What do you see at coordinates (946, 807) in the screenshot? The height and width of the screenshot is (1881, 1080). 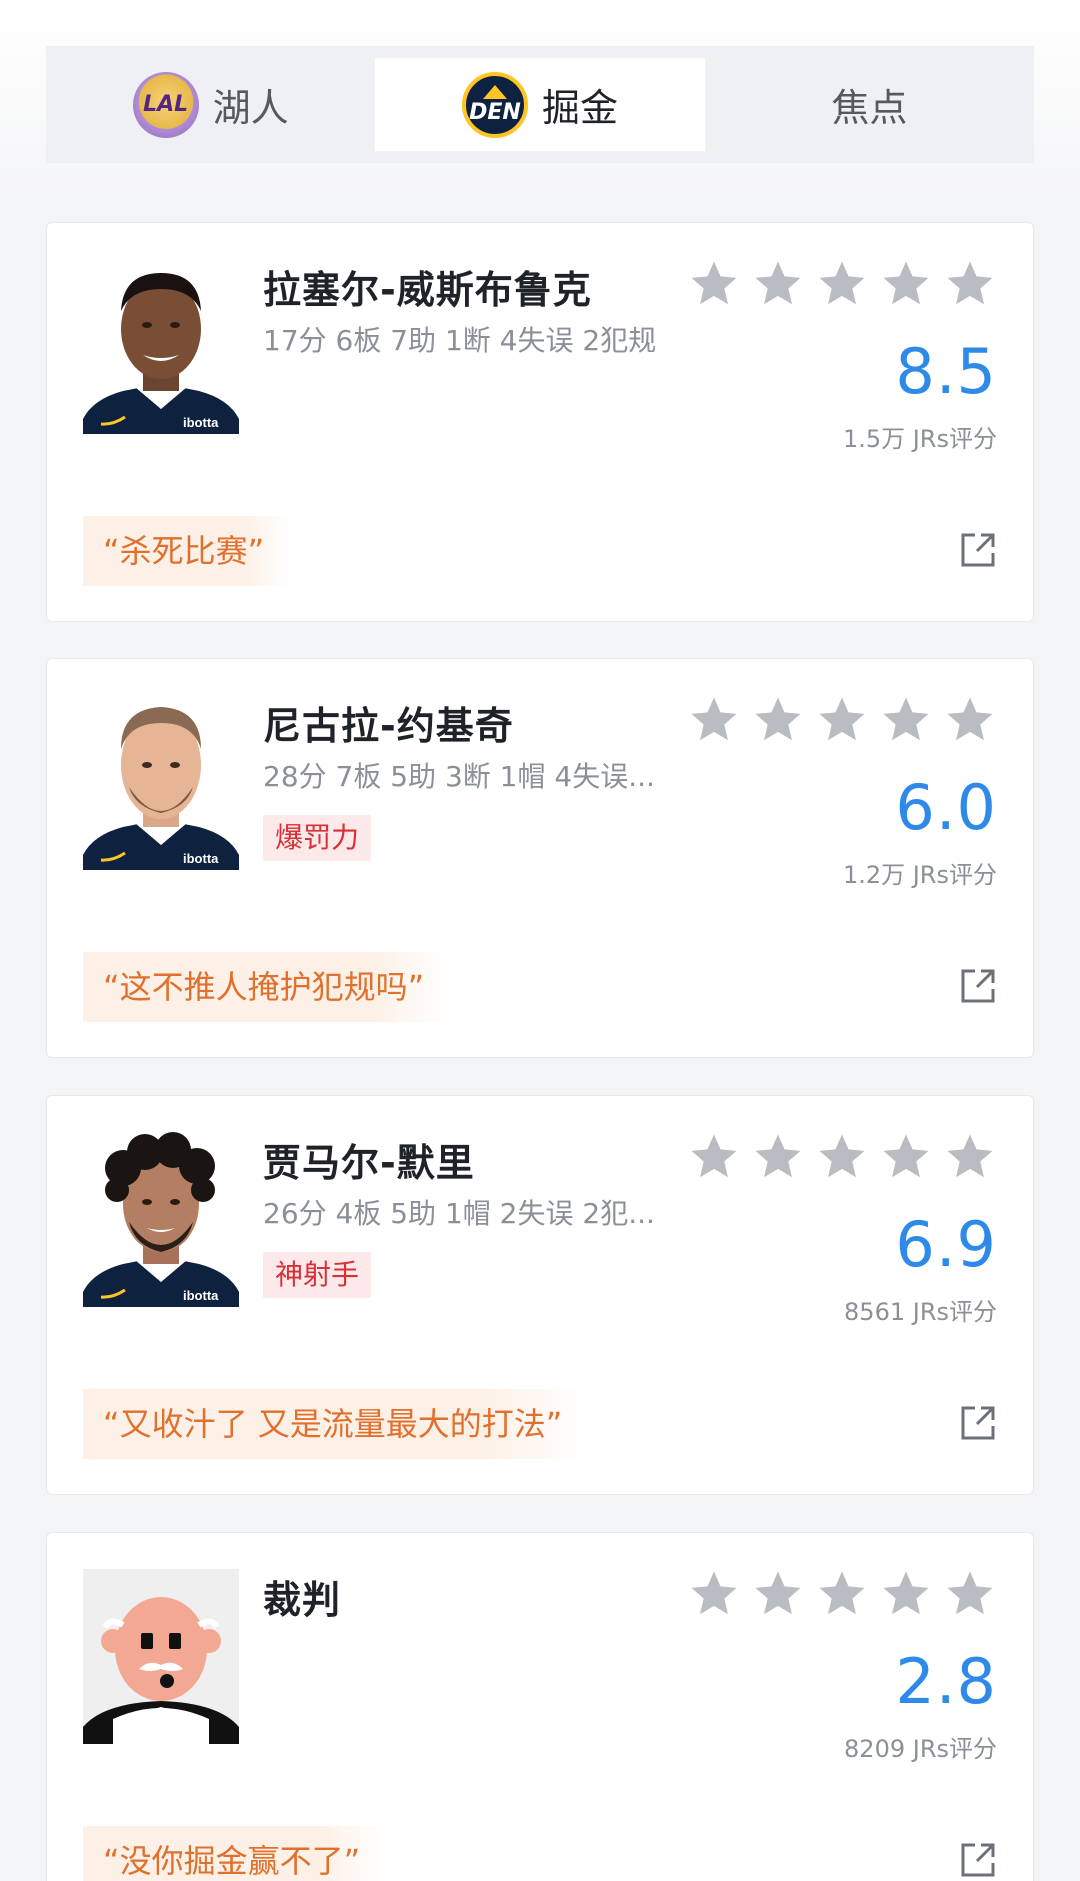 I see `average-score: 6.0` at bounding box center [946, 807].